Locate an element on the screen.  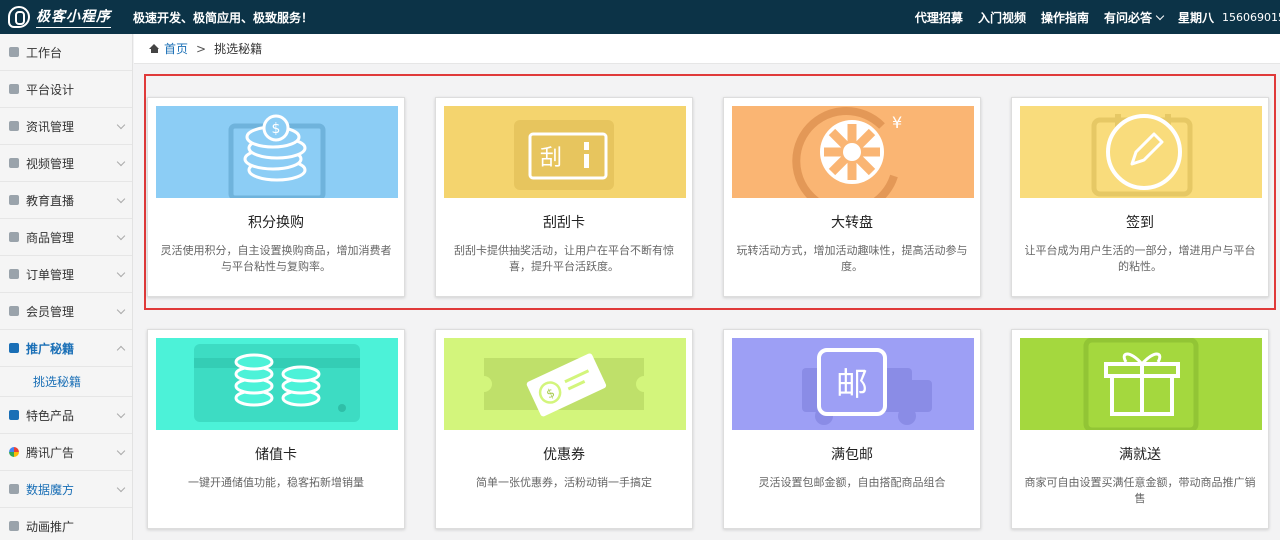
card-title: 大转盘 is located at coordinates (852, 223).